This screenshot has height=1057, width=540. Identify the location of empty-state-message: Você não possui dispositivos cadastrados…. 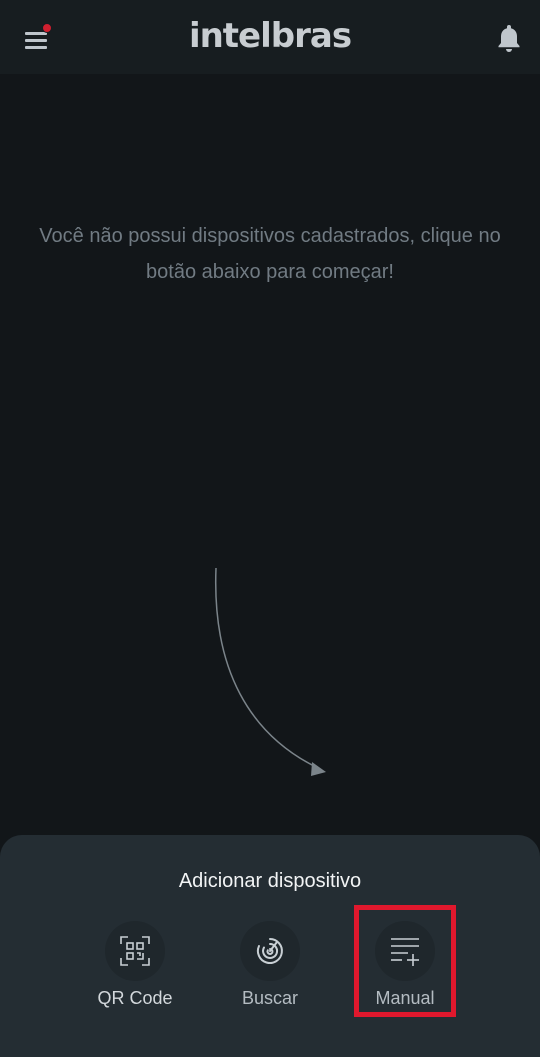
(270, 254).